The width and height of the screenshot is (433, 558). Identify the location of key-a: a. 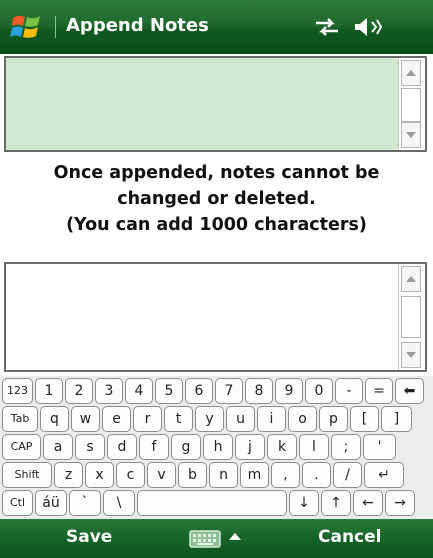
(58, 447).